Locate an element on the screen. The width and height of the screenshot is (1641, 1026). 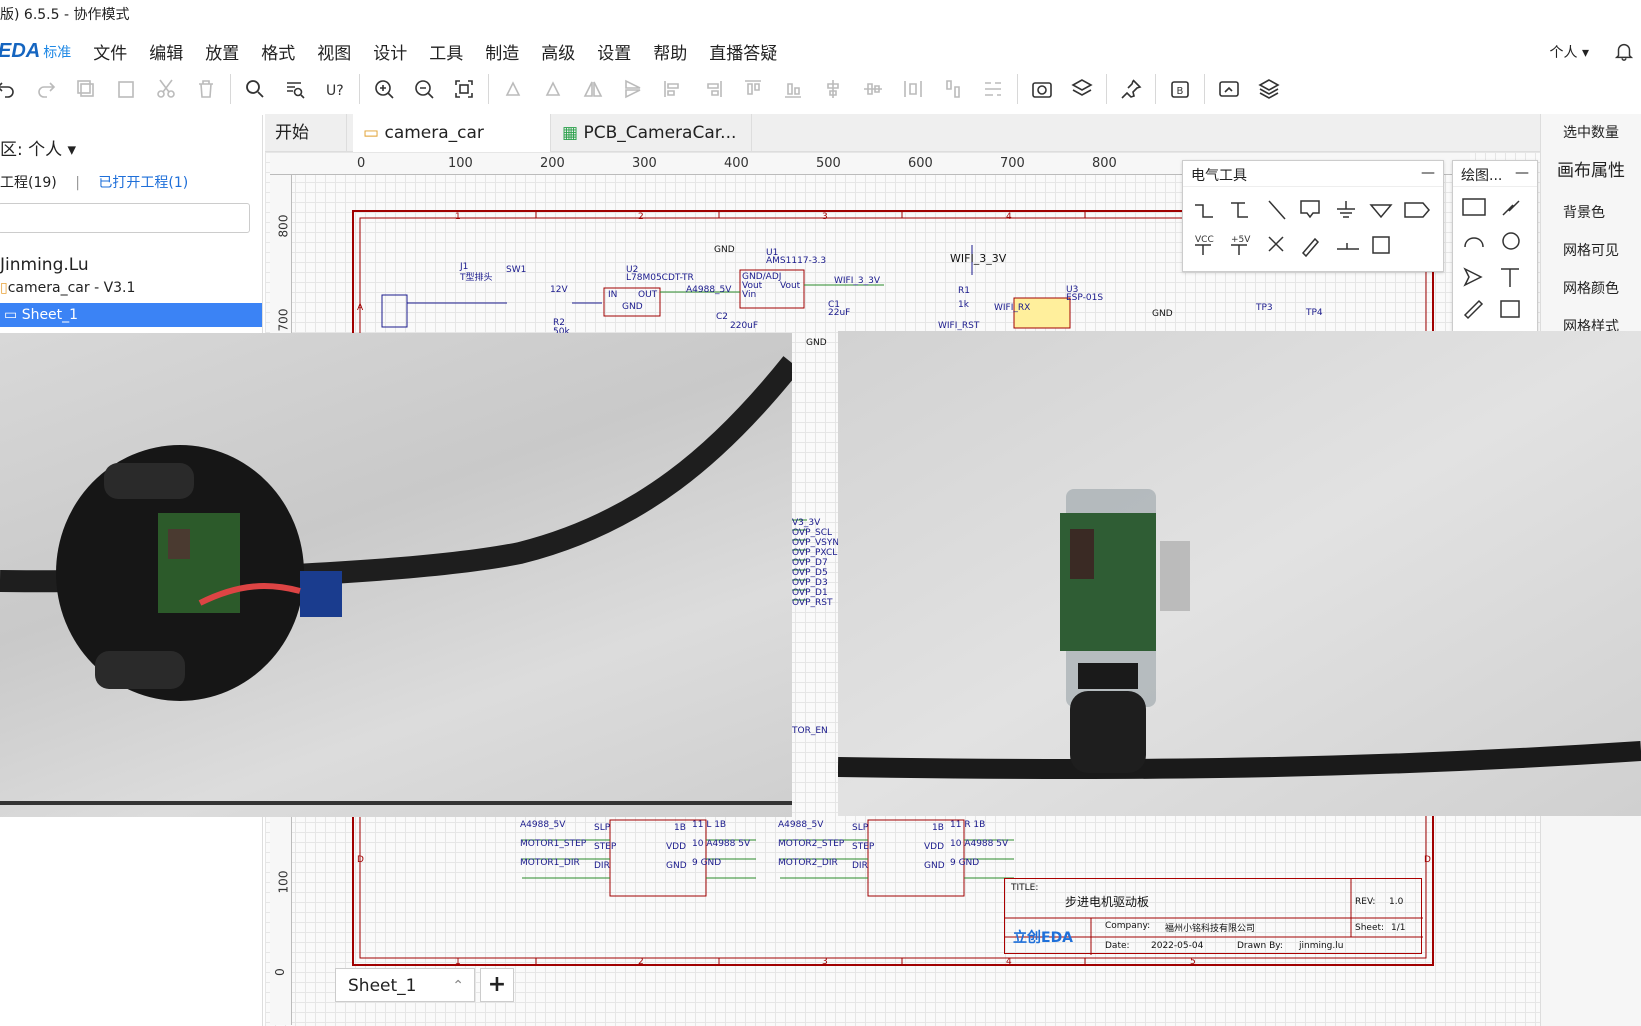
net-label: 10 A4988 5V is located at coordinates (721, 844).